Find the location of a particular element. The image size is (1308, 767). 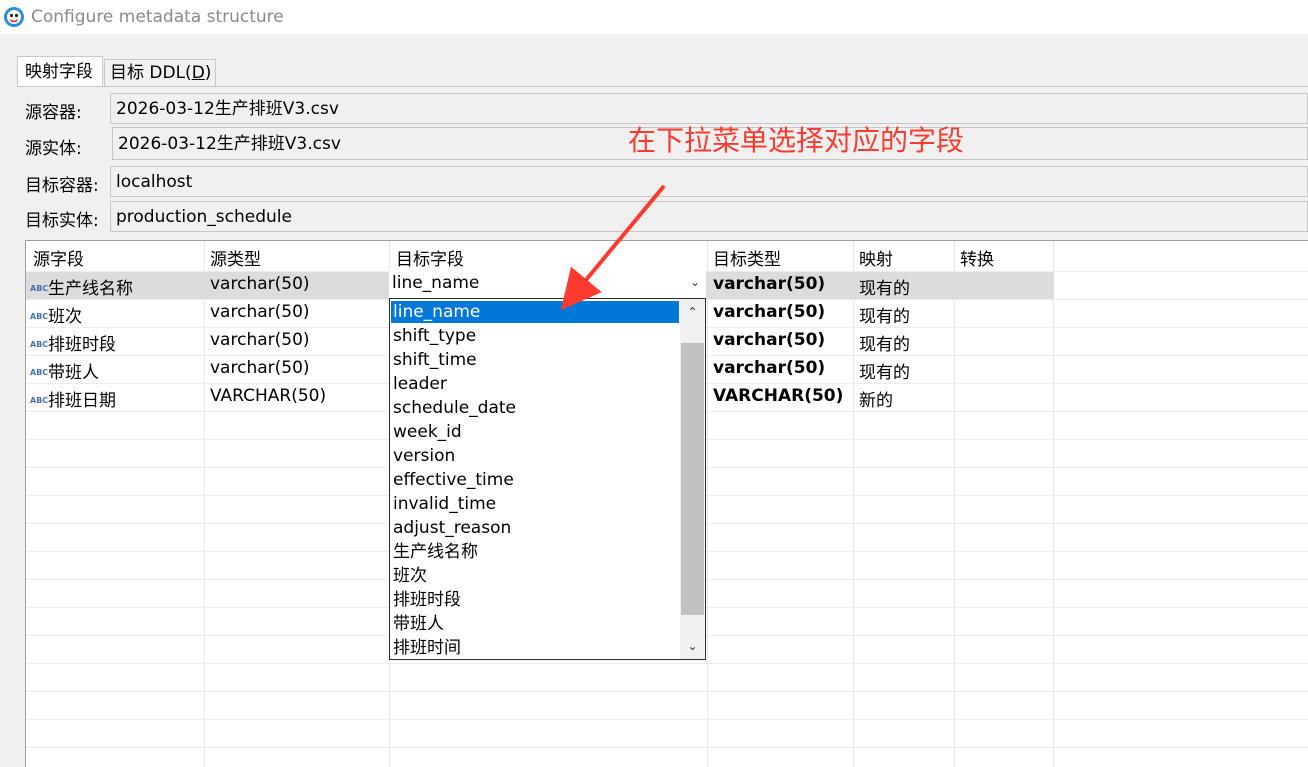

dropdown-option: version is located at coordinates (424, 456).